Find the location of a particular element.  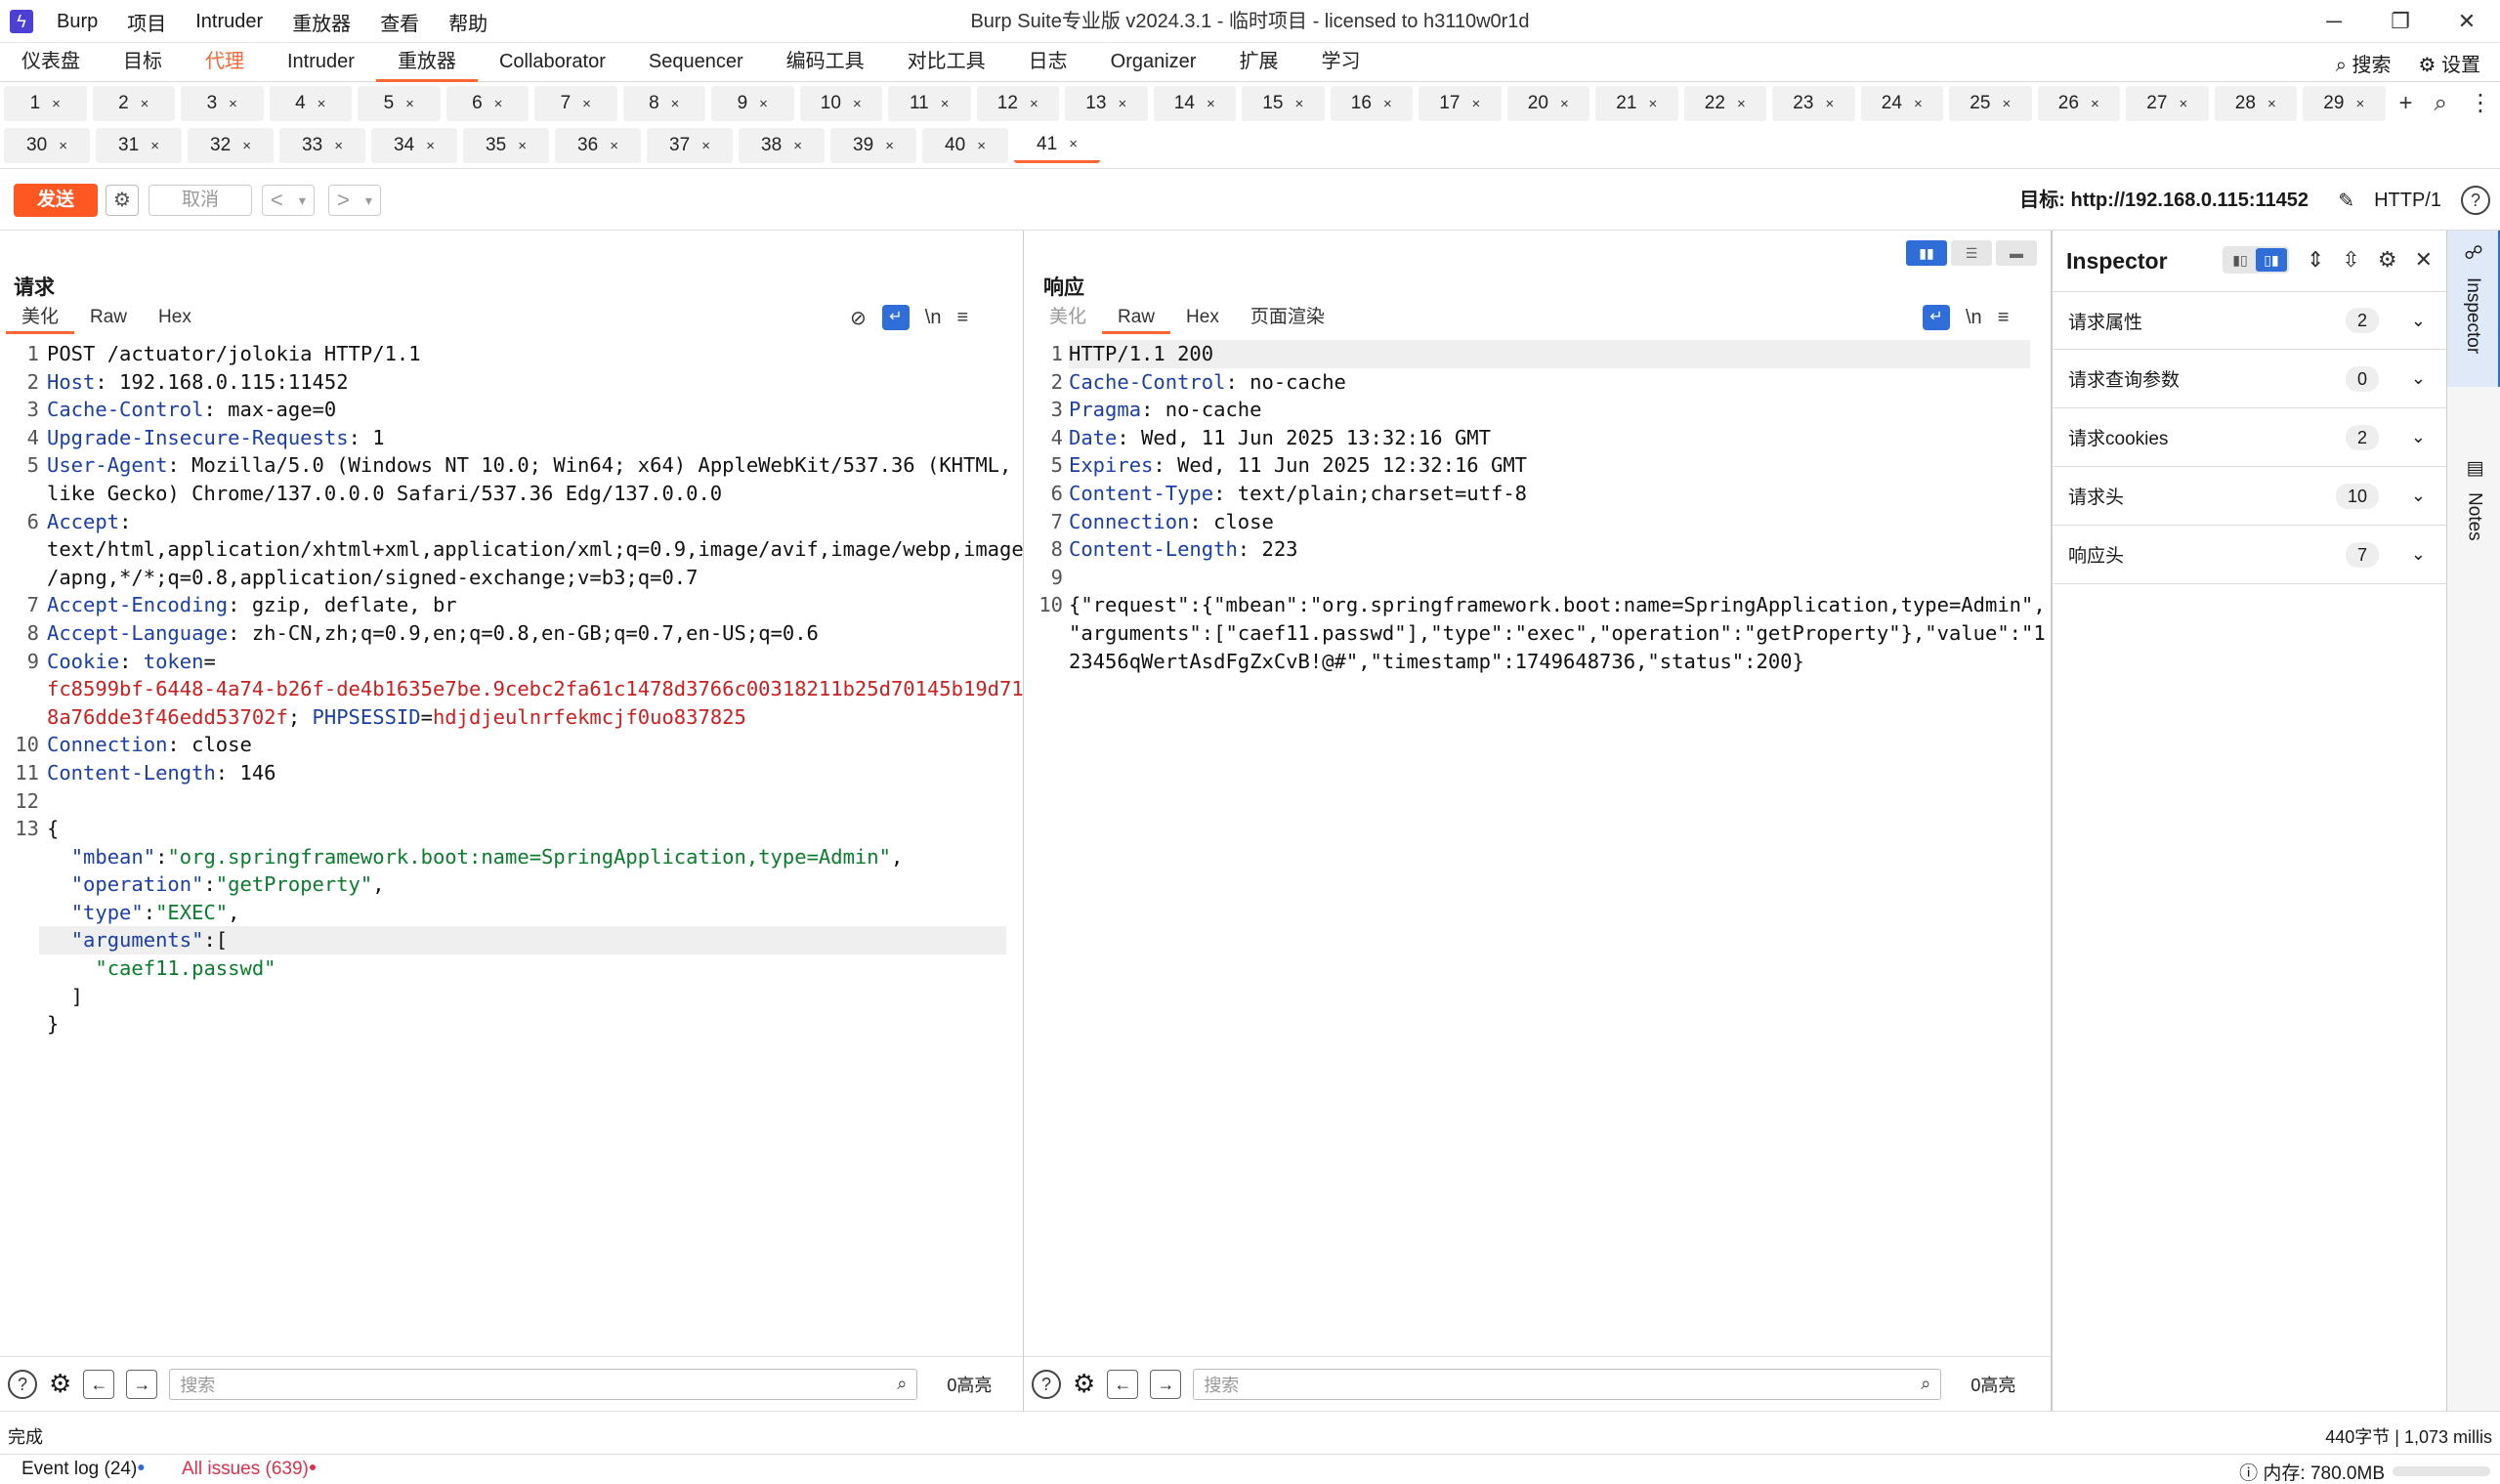

repeater-tab-3: 3 × is located at coordinates (222, 103).